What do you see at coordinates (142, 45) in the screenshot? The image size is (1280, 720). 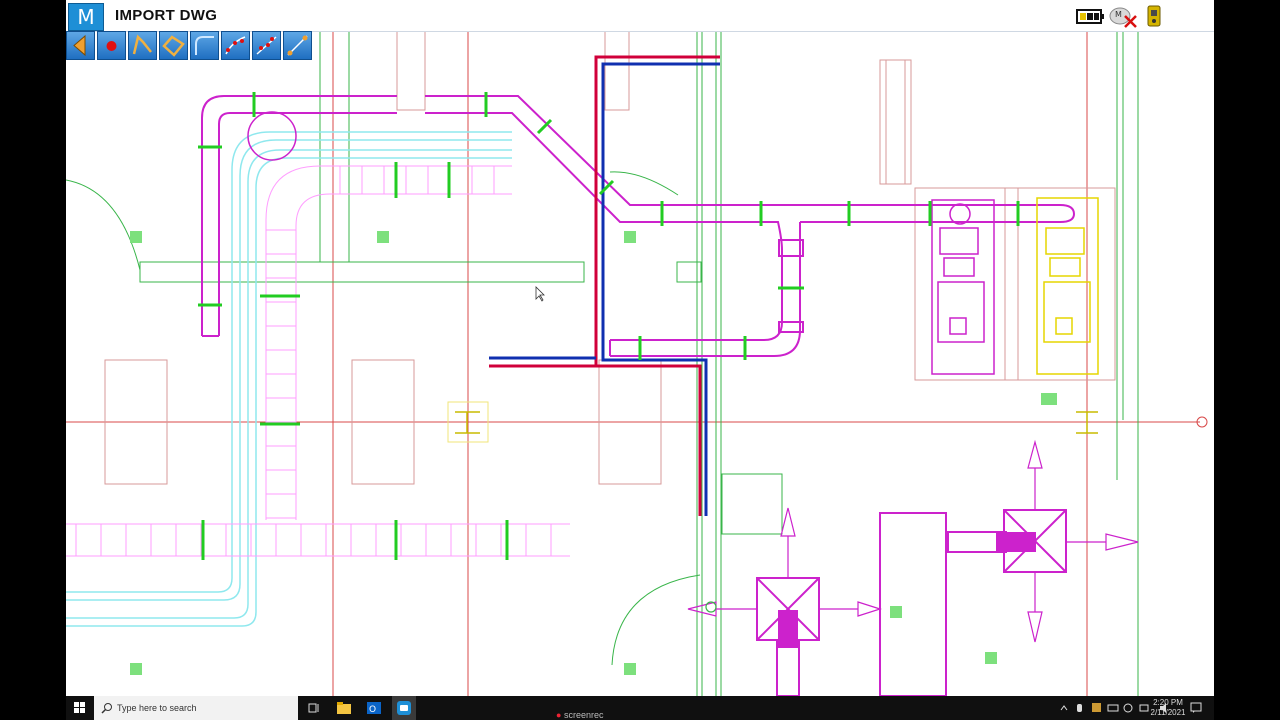 I see `polyline-icon` at bounding box center [142, 45].